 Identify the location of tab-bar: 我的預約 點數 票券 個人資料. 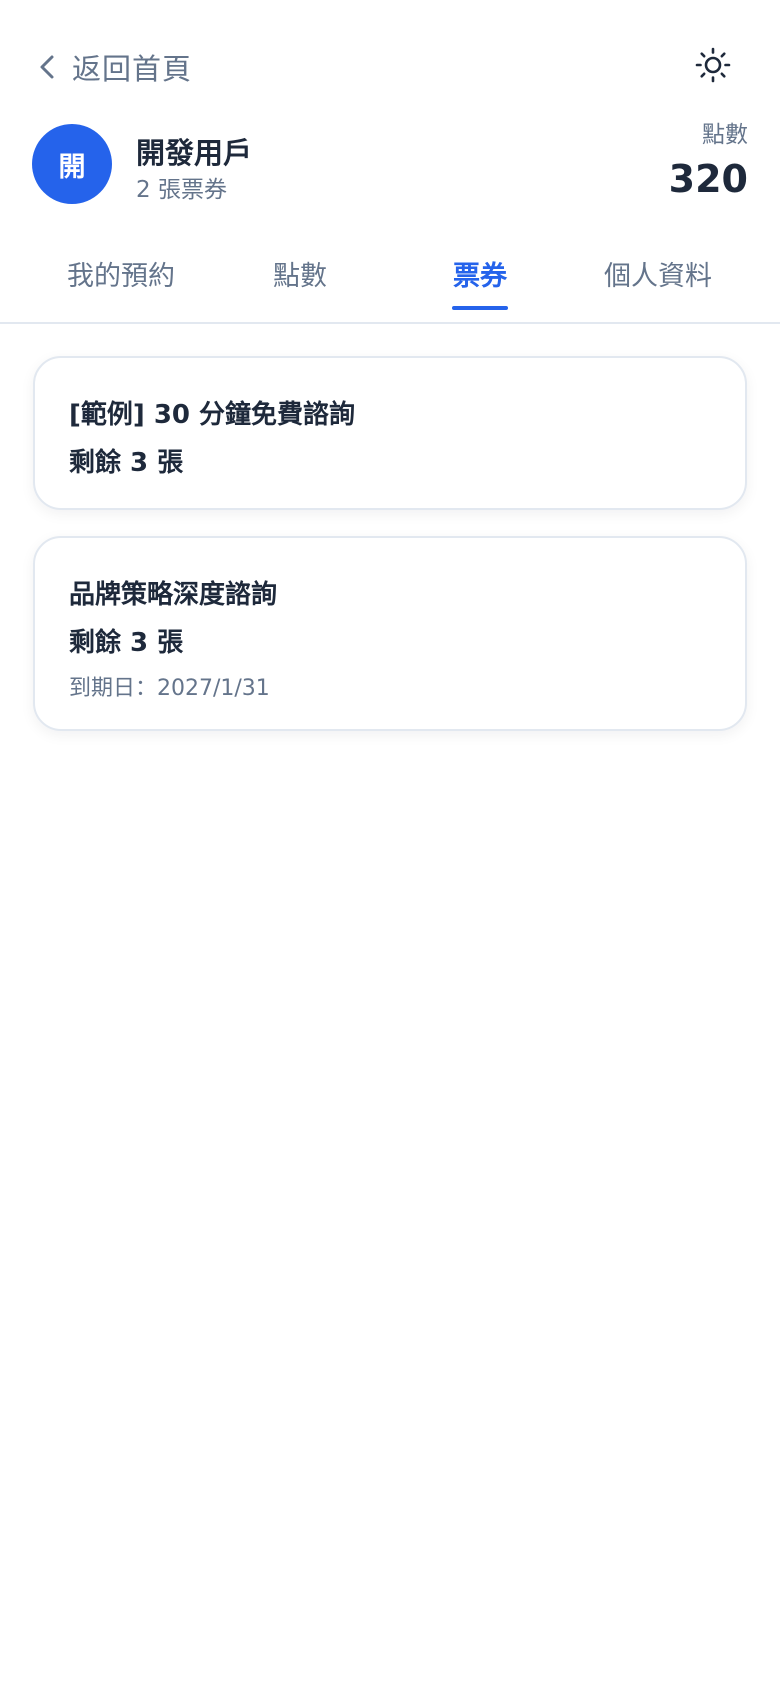
(390, 284).